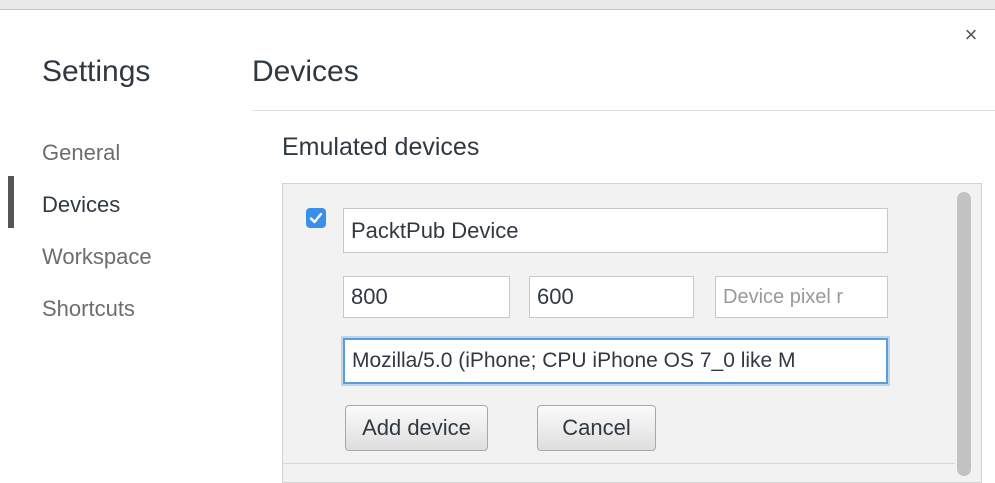  Describe the element at coordinates (497, 5) in the screenshot. I see `window-top-strip` at that location.